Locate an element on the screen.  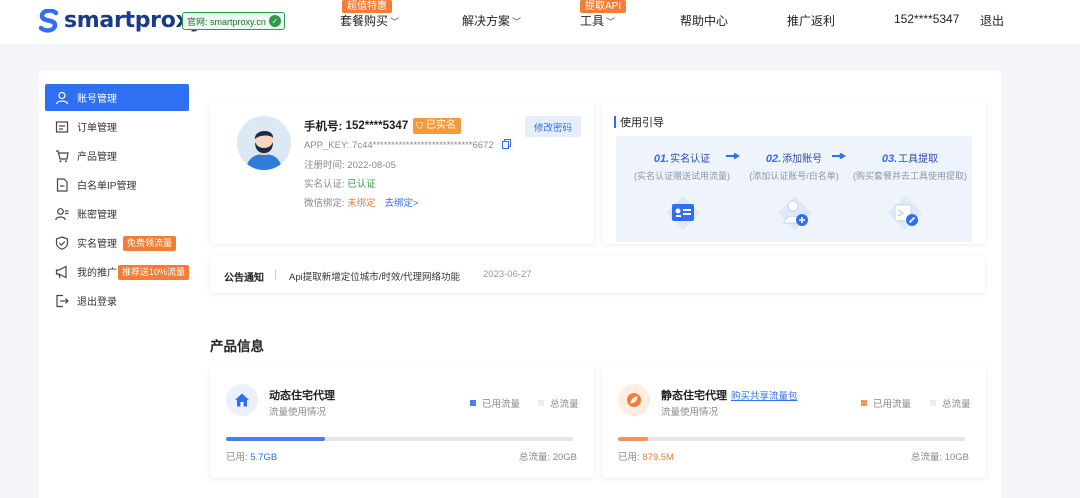
product-name: 静态住宅代理 购买共享流量包 is located at coordinates (729, 396).